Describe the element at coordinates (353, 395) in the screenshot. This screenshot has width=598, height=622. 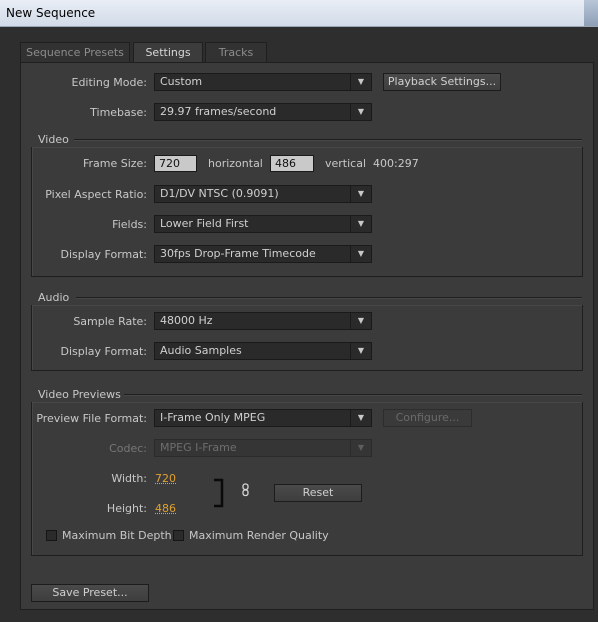
I see `previews-group-line` at that location.